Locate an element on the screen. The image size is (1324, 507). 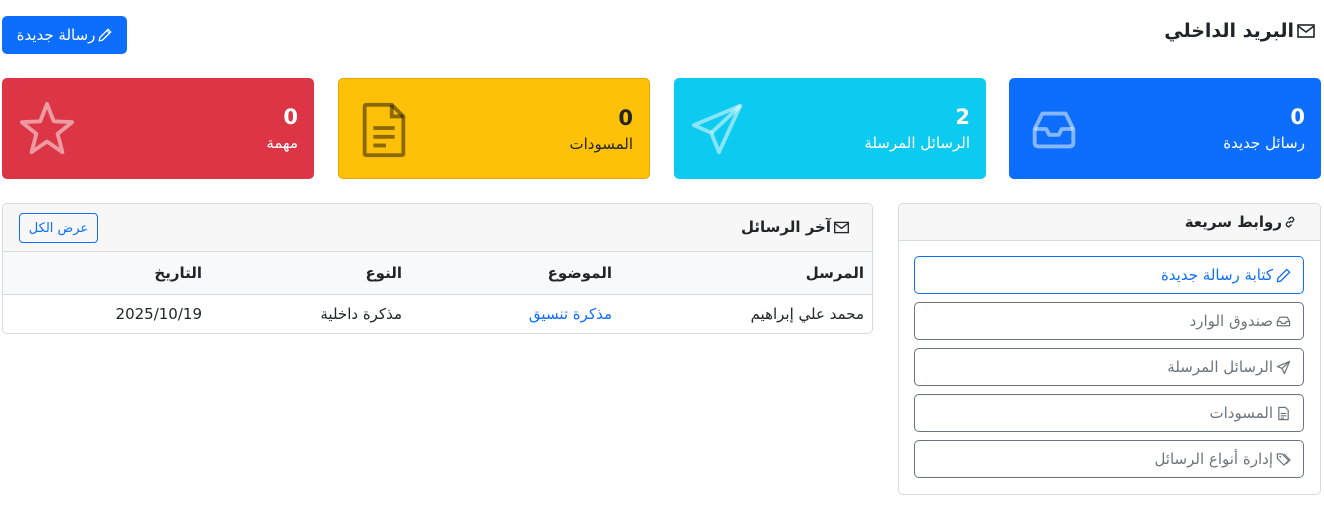
recent-messages-title: آخر الرسائل is located at coordinates (795, 227).